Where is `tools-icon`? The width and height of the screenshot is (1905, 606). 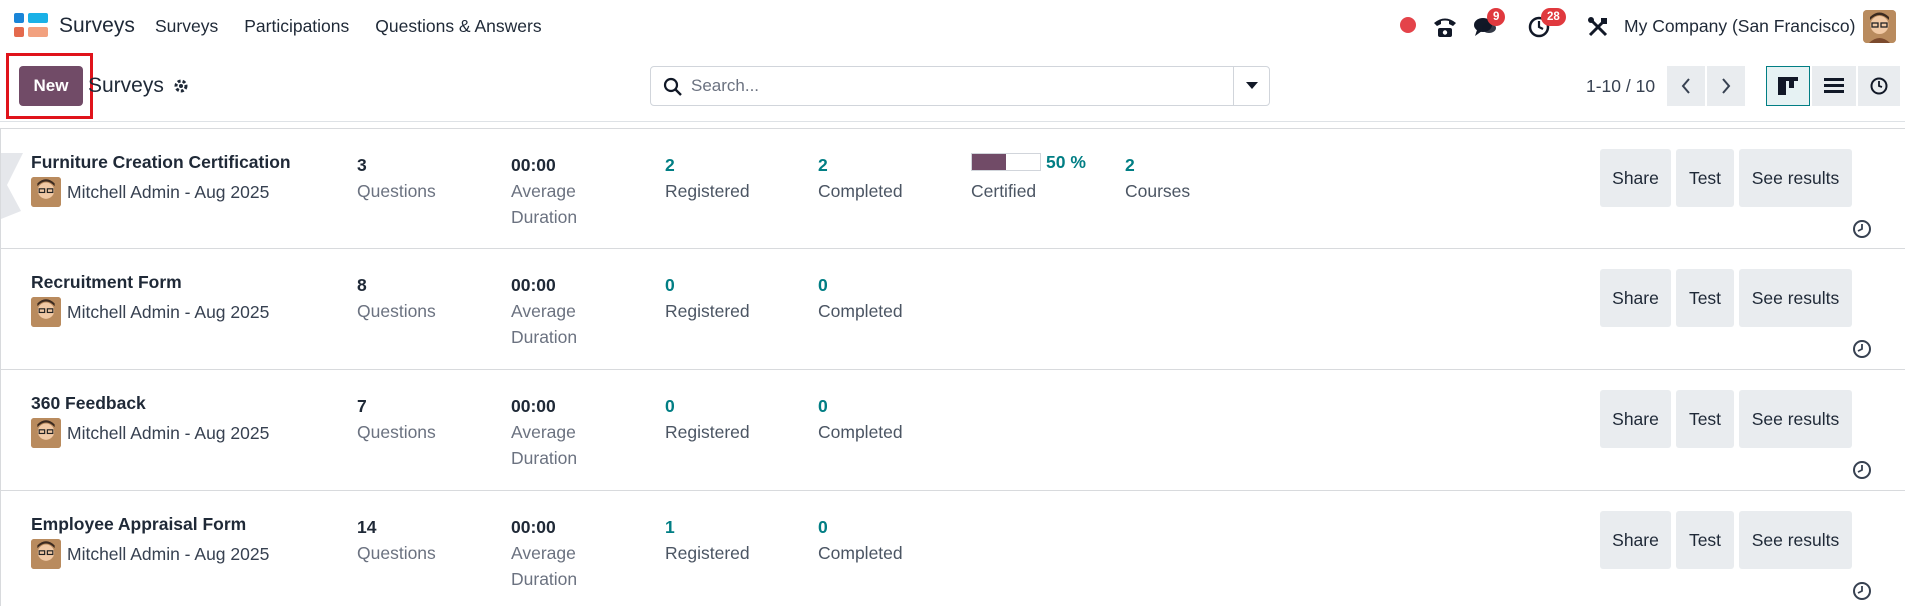
tools-icon is located at coordinates (1598, 27).